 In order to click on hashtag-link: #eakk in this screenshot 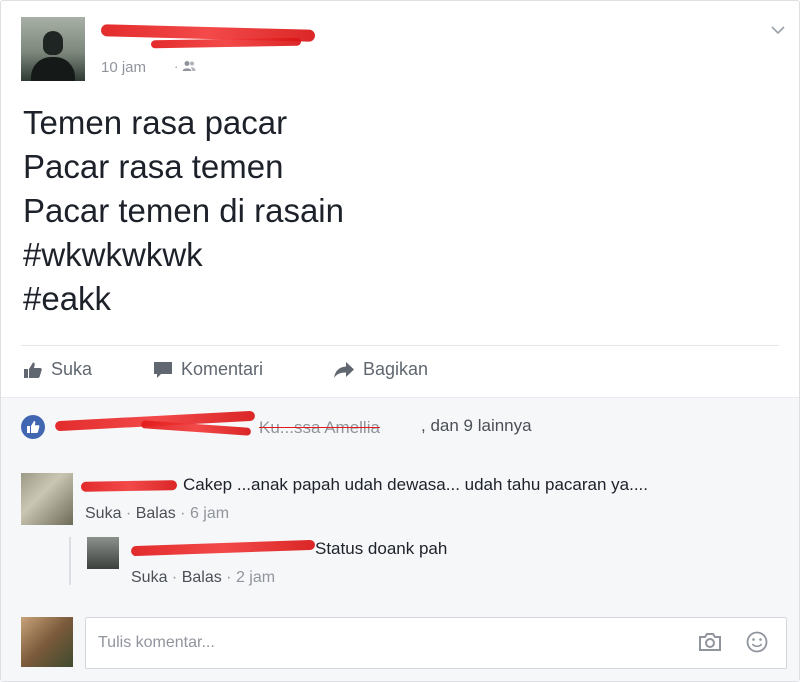, I will do `click(183, 299)`.